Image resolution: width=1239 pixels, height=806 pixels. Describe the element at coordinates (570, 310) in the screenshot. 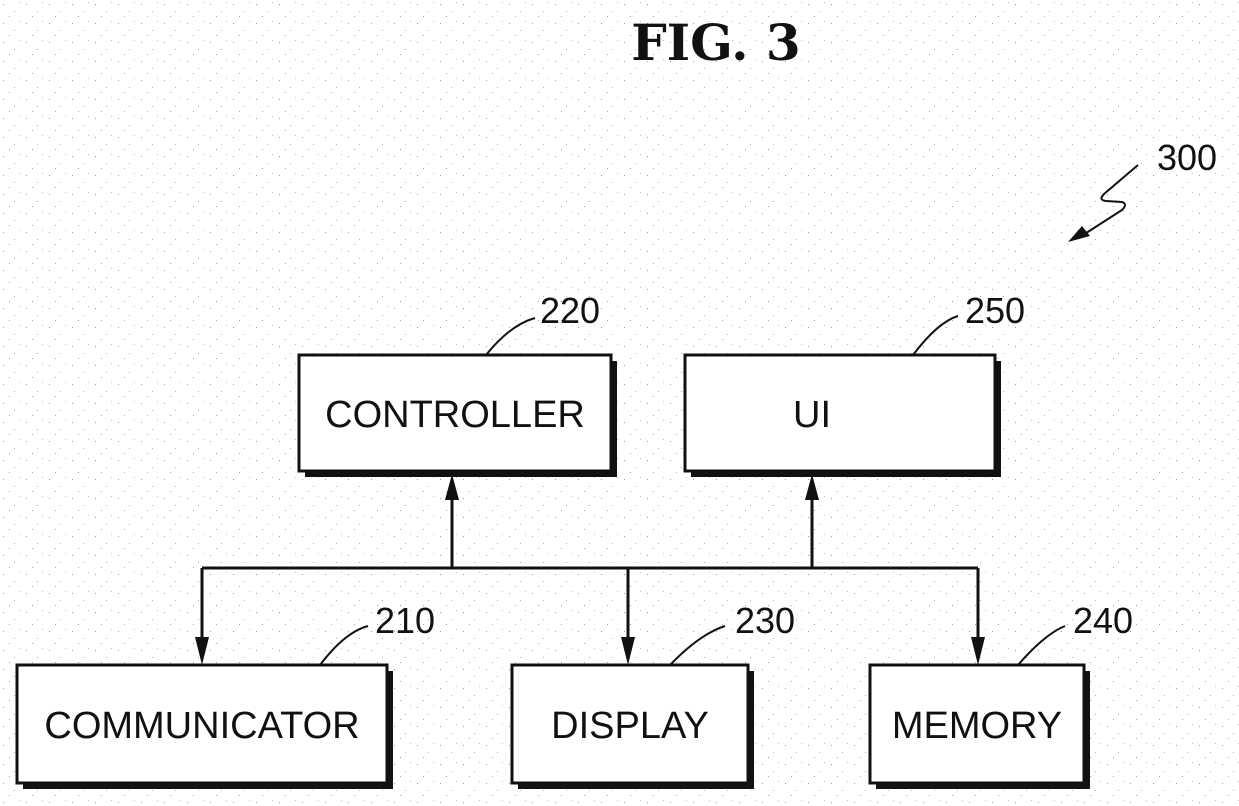

I see `controller-ref: 220` at that location.